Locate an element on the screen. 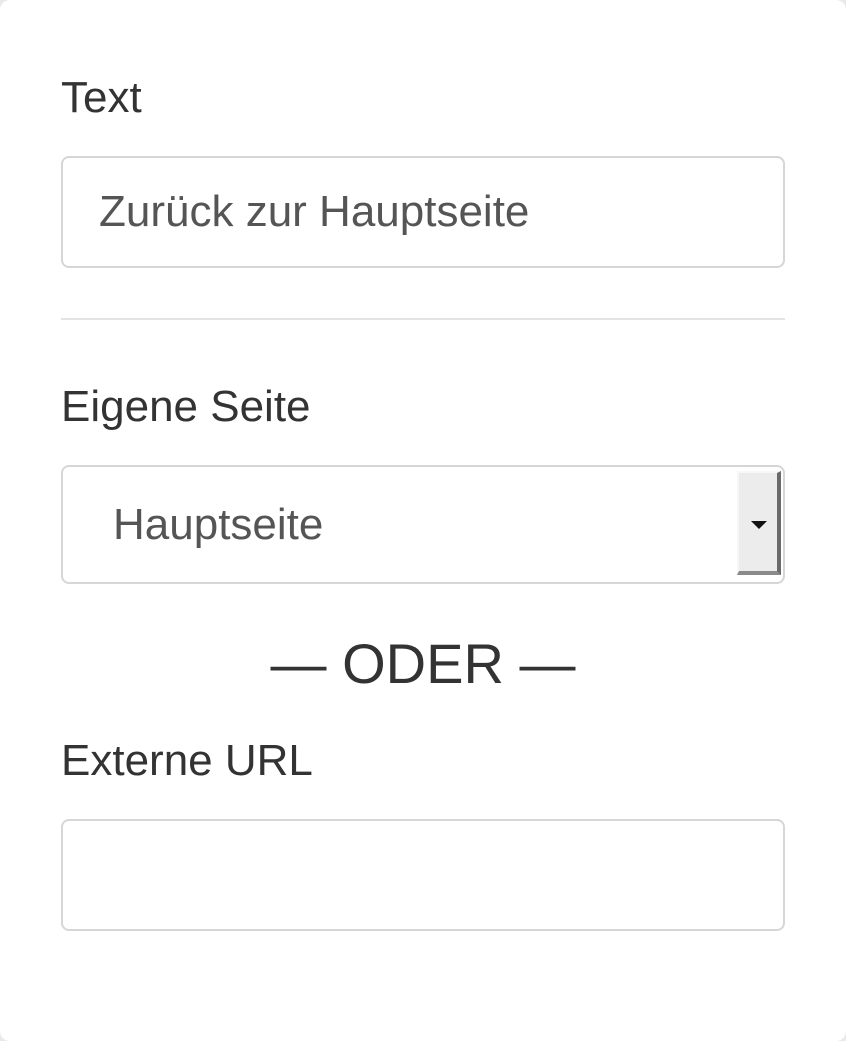  or-separator: — ODER — is located at coordinates (423, 663).